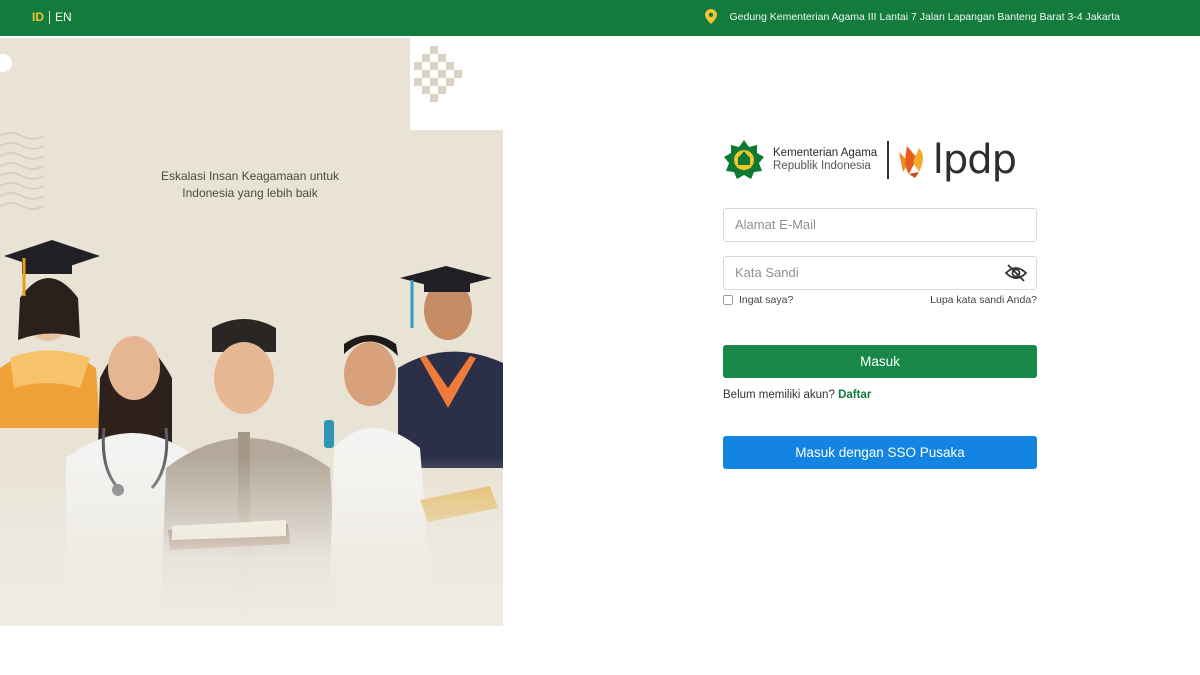 The height and width of the screenshot is (675, 1200). What do you see at coordinates (6, 63) in the screenshot?
I see `decorative-dot` at bounding box center [6, 63].